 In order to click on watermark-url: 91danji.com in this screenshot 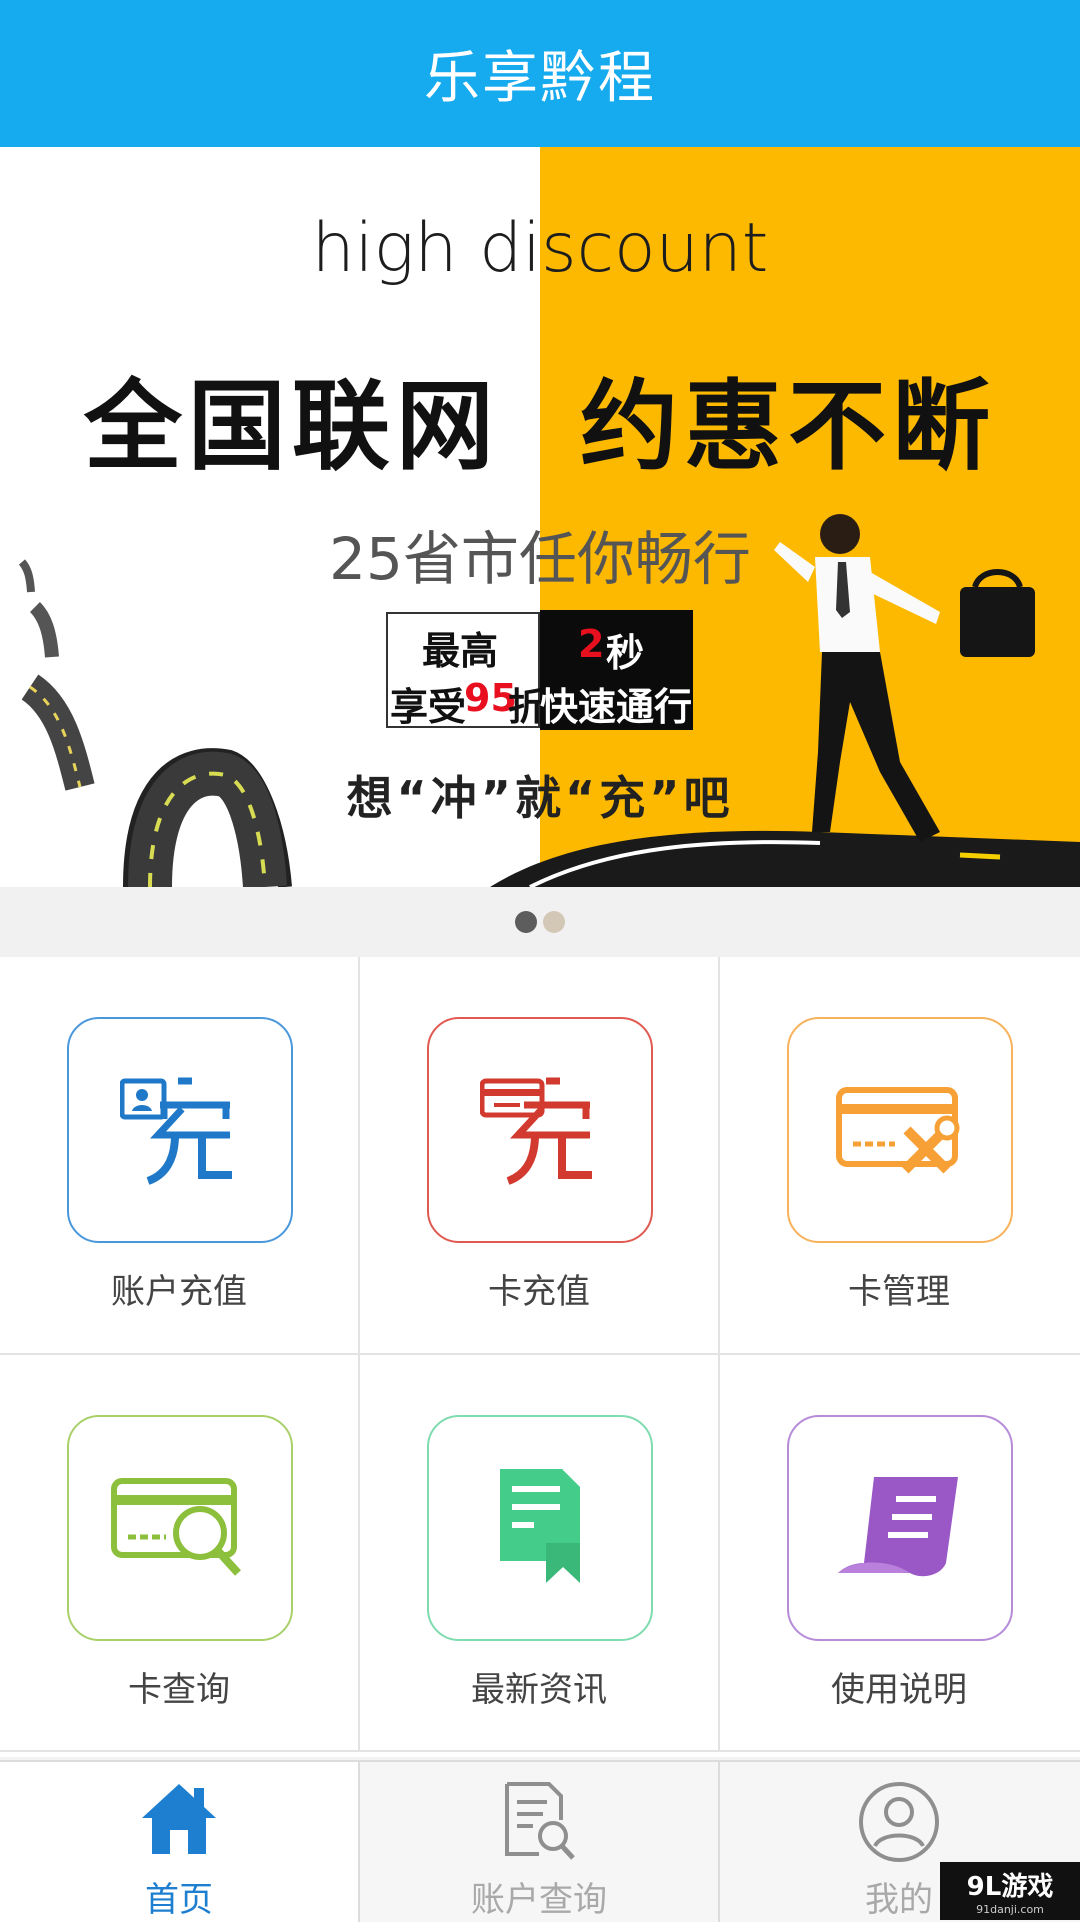, I will do `click(1010, 1909)`.